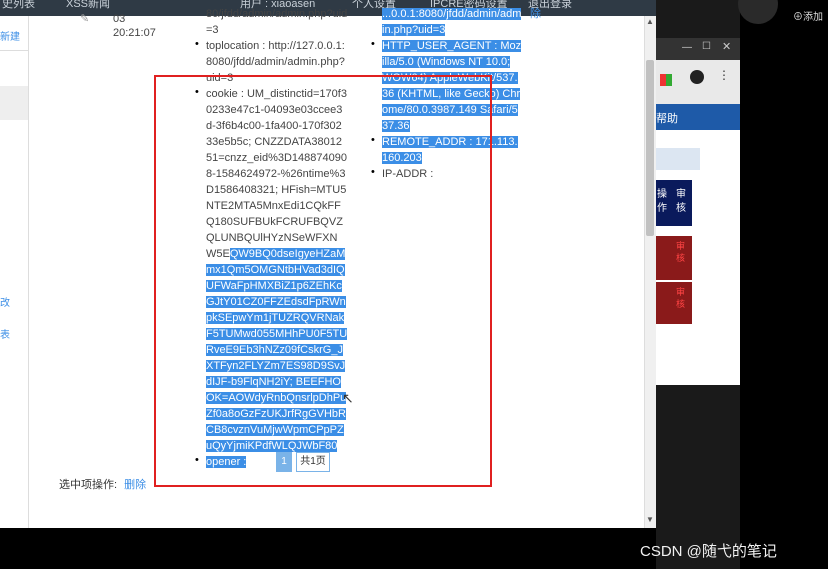  Describe the element at coordinates (18, 5) in the screenshot. I see `nav-item: 史列表` at that location.